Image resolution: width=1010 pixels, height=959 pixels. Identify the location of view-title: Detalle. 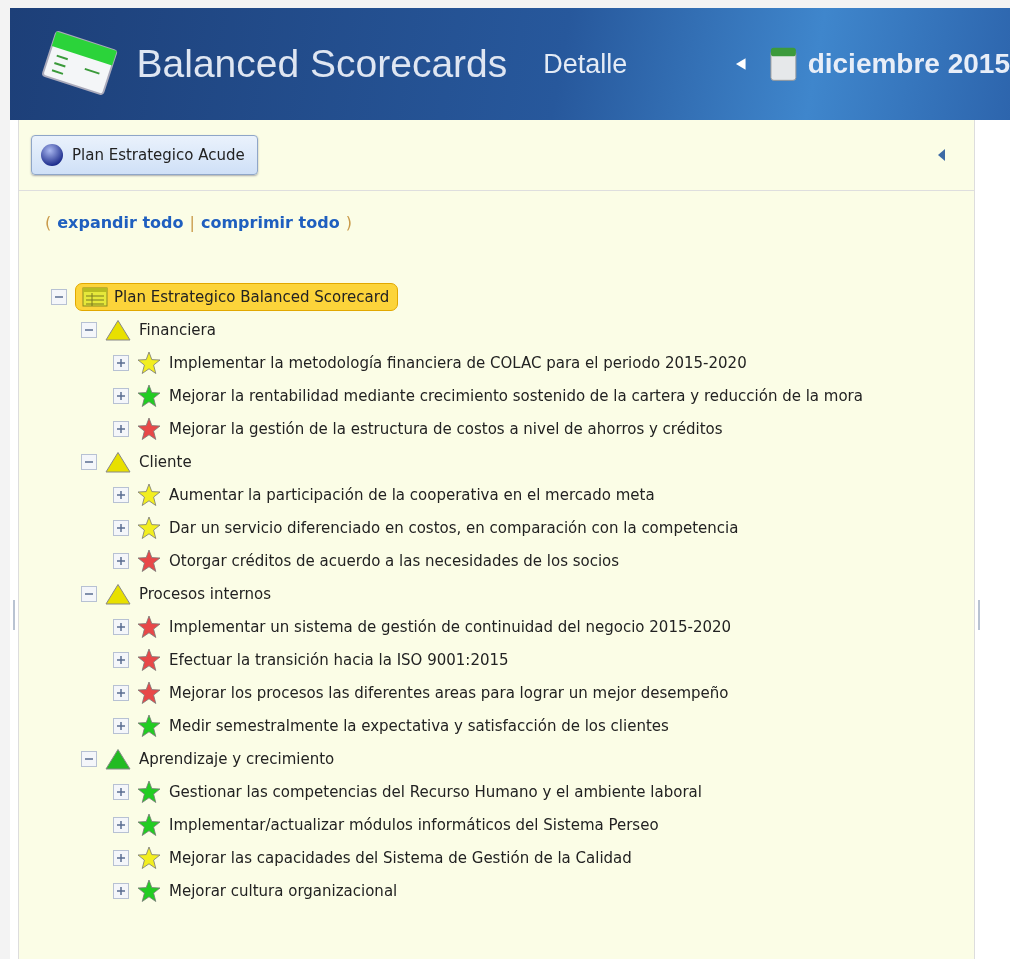
(585, 64).